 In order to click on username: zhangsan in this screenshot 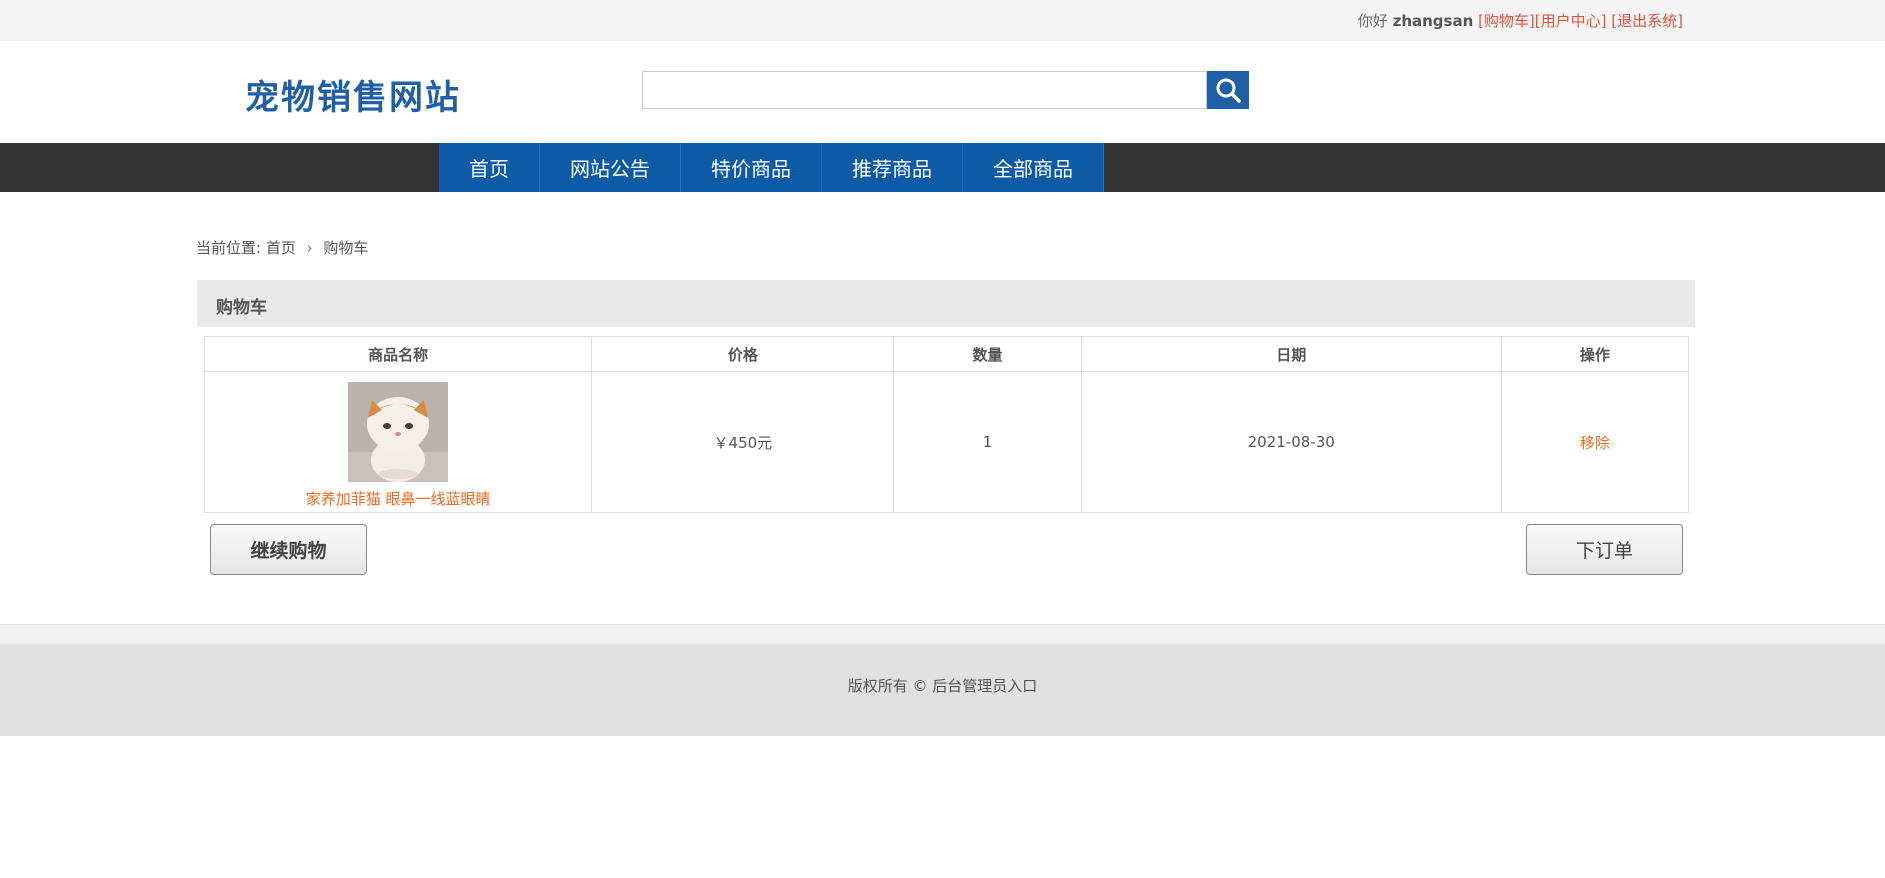, I will do `click(1433, 21)`.